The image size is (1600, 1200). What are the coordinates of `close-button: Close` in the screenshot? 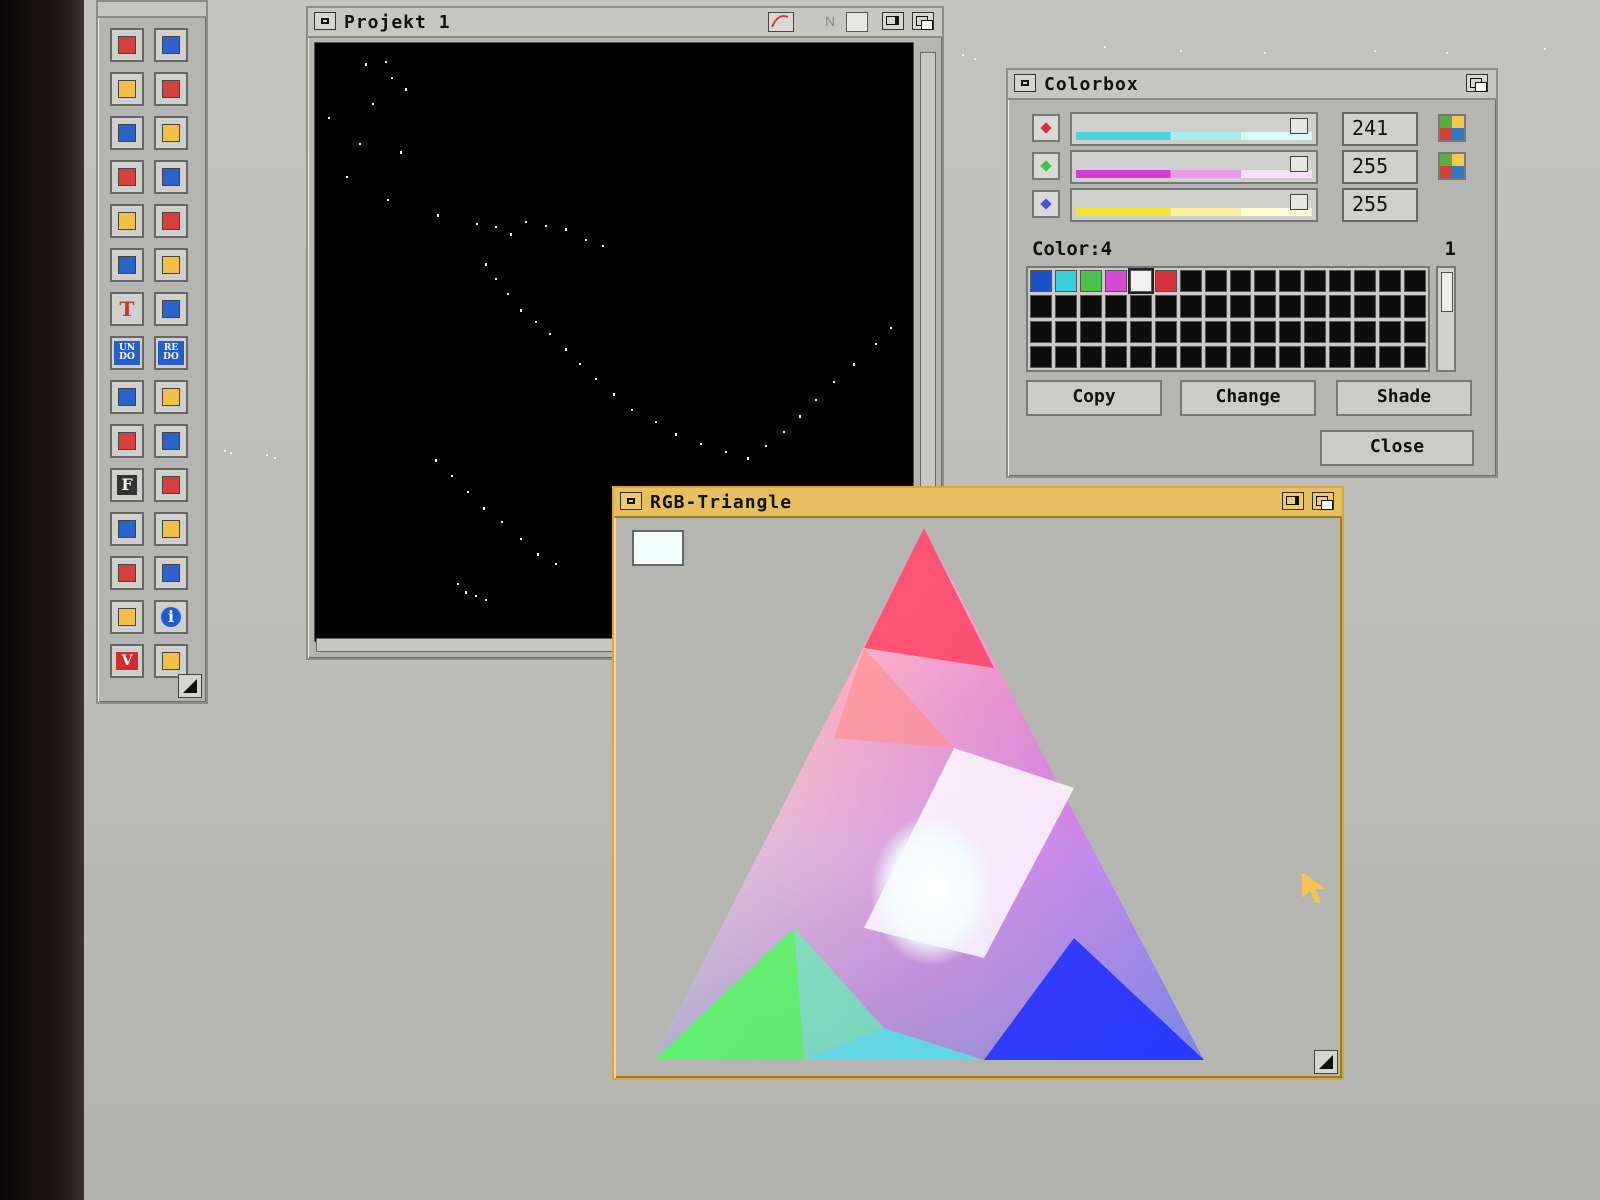 It's located at (1397, 448).